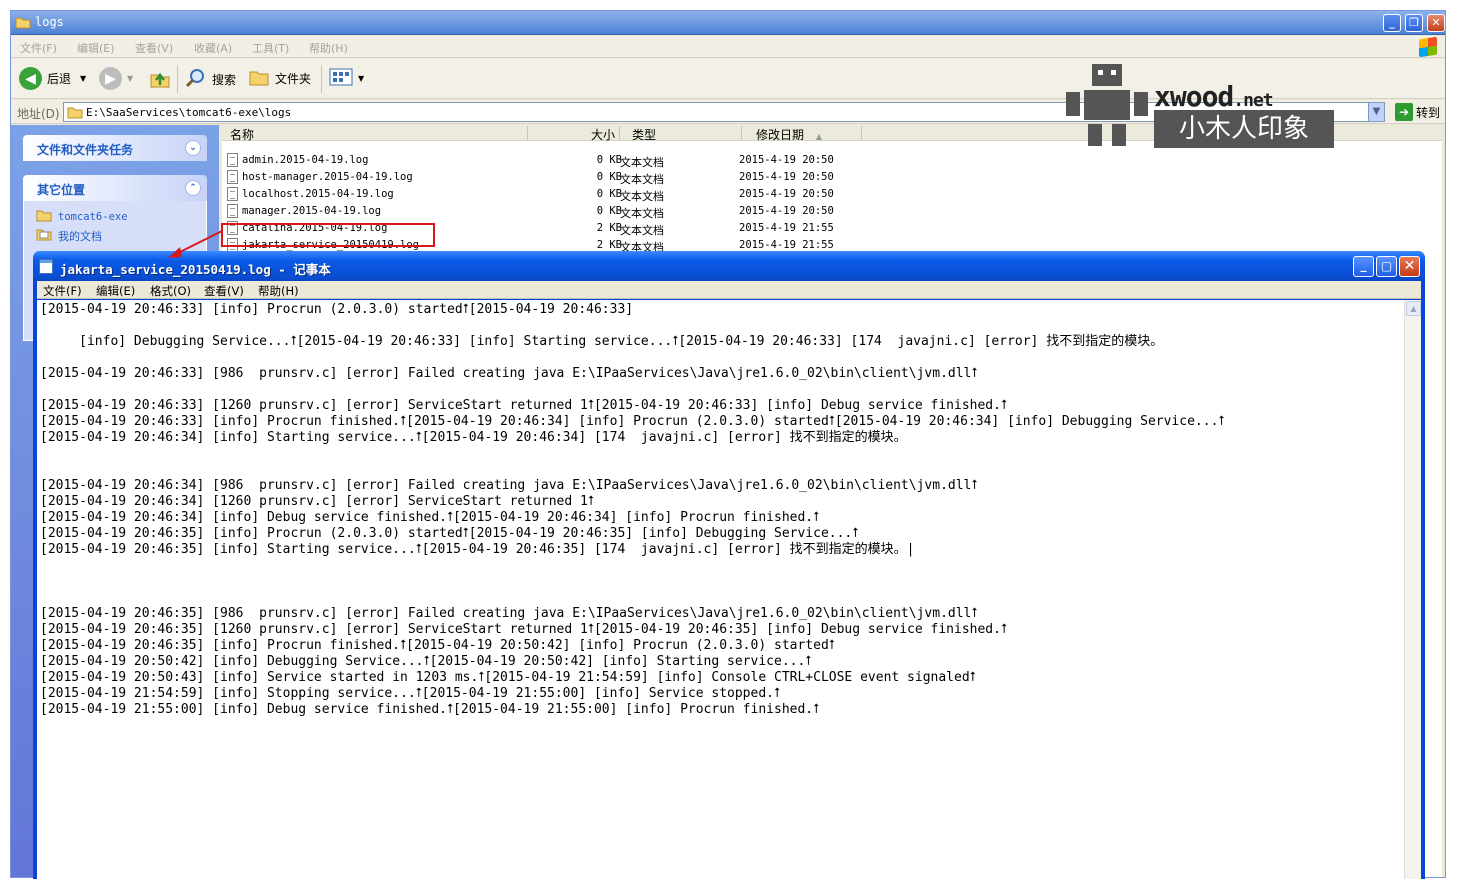 This screenshot has width=1461, height=891. I want to click on vertical-scrollbar: ▲, so click(1412, 589).